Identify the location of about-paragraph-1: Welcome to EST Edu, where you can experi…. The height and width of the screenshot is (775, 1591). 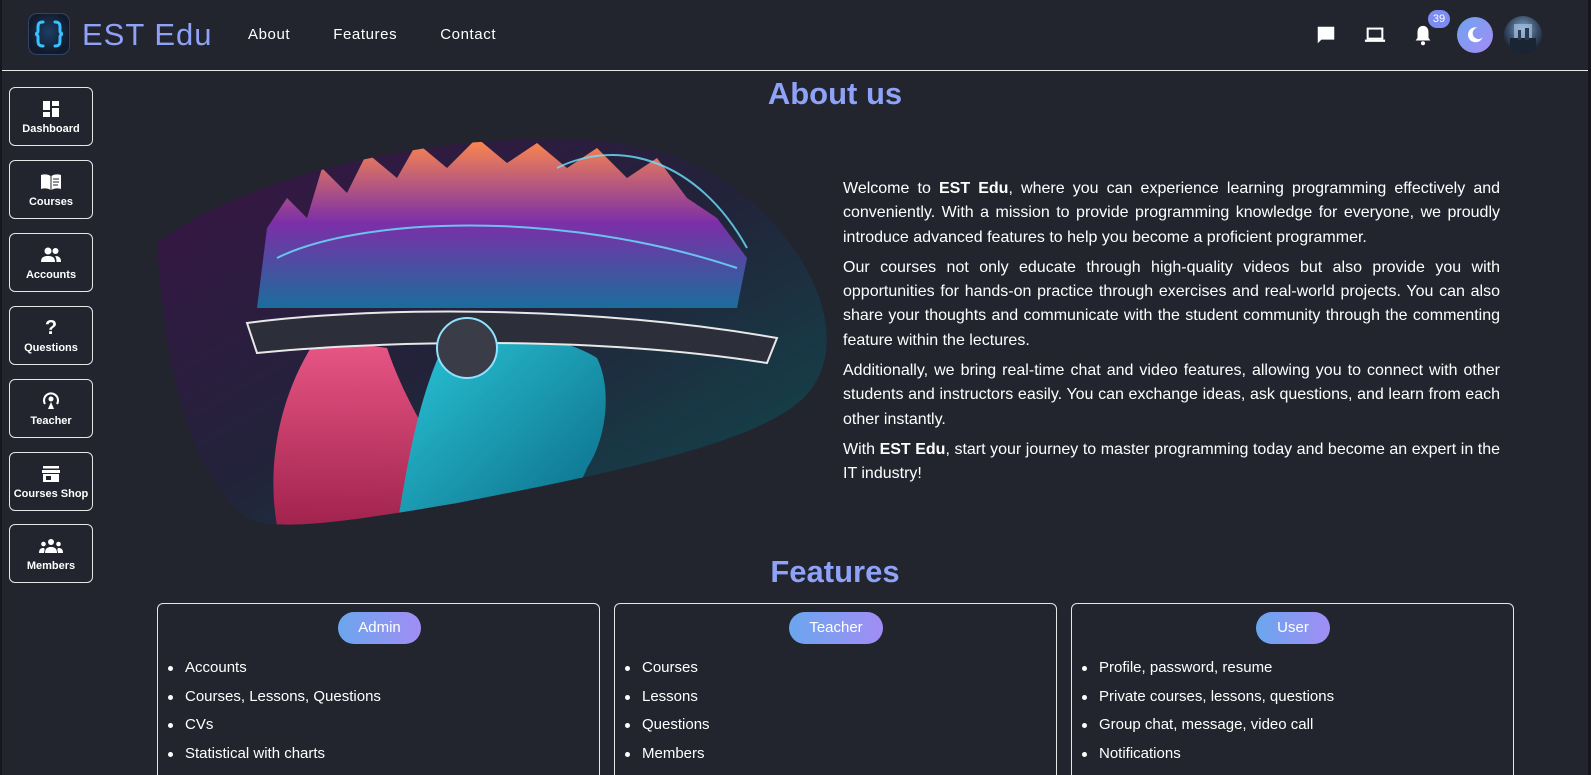
(1172, 213).